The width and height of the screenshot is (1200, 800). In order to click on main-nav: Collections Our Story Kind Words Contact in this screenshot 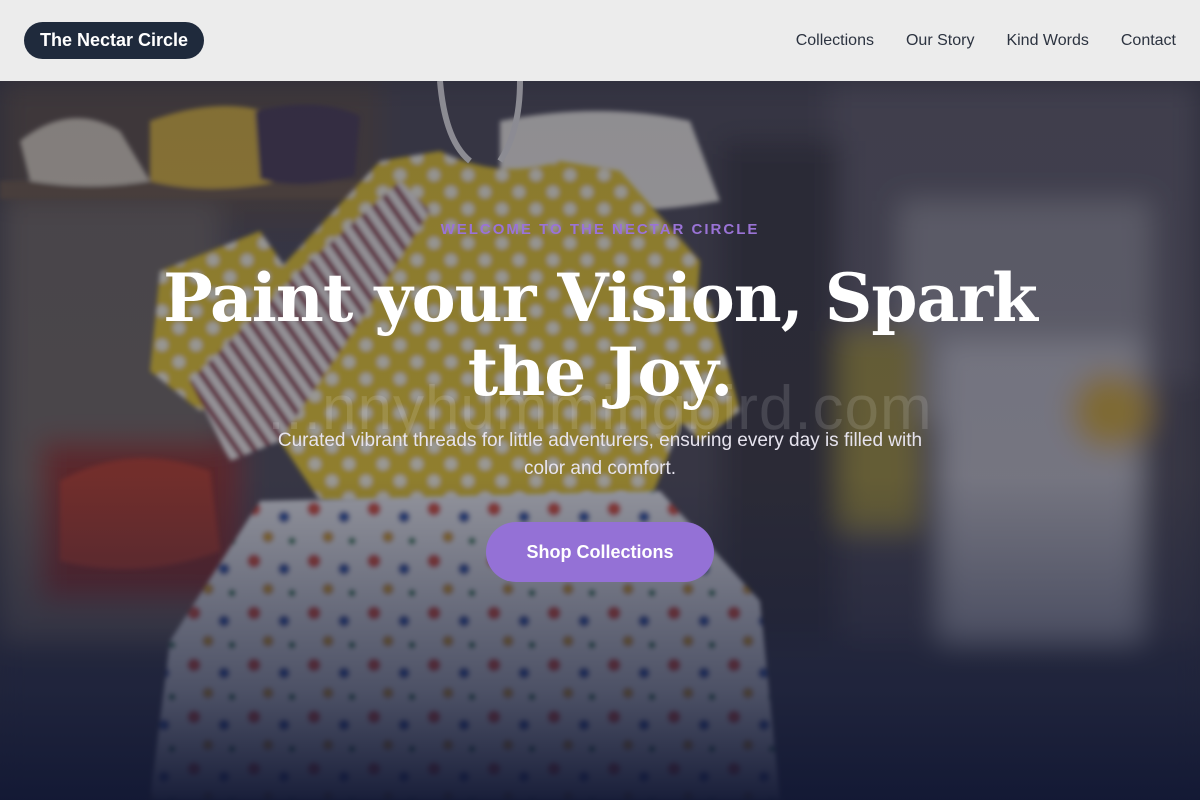, I will do `click(970, 41)`.